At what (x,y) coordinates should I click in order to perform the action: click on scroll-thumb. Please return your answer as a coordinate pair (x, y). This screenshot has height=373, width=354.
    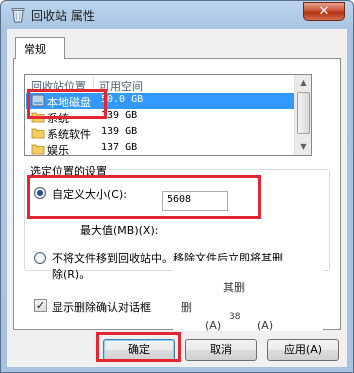
    Looking at the image, I should click on (303, 113).